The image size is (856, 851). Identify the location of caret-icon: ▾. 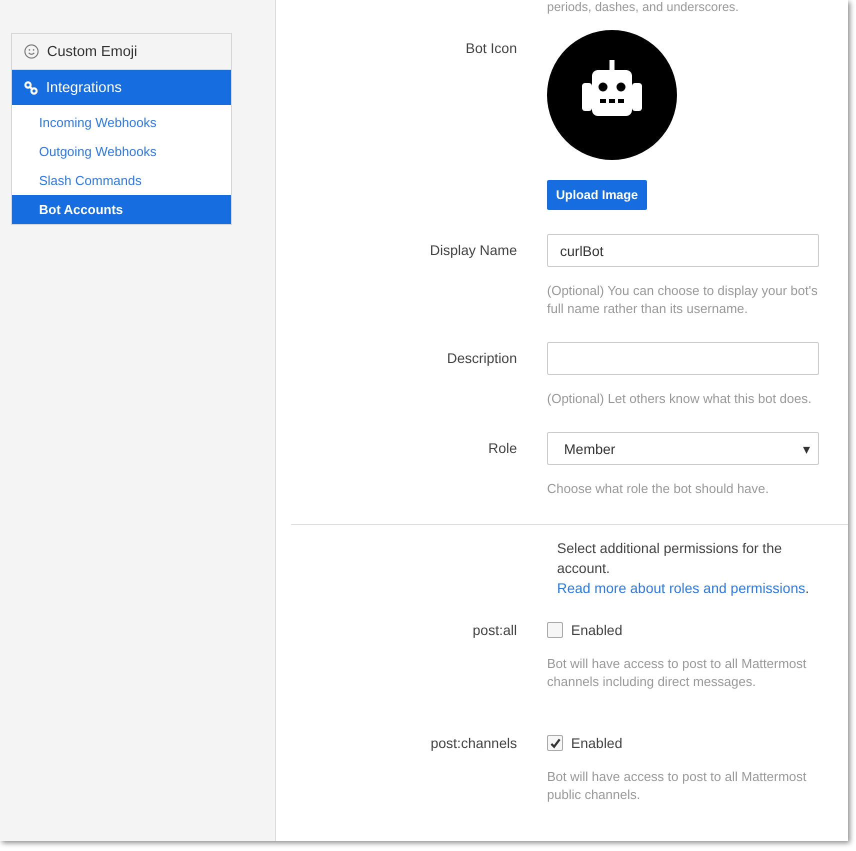
(806, 448).